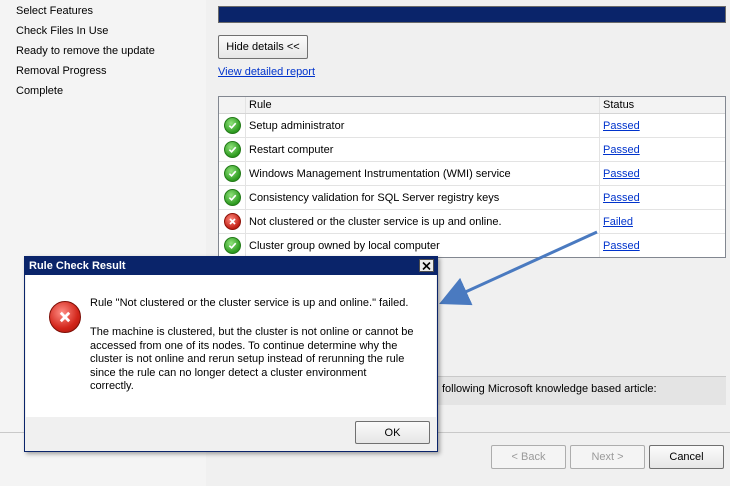  Describe the element at coordinates (607, 457) in the screenshot. I see `next-button: Next >` at that location.